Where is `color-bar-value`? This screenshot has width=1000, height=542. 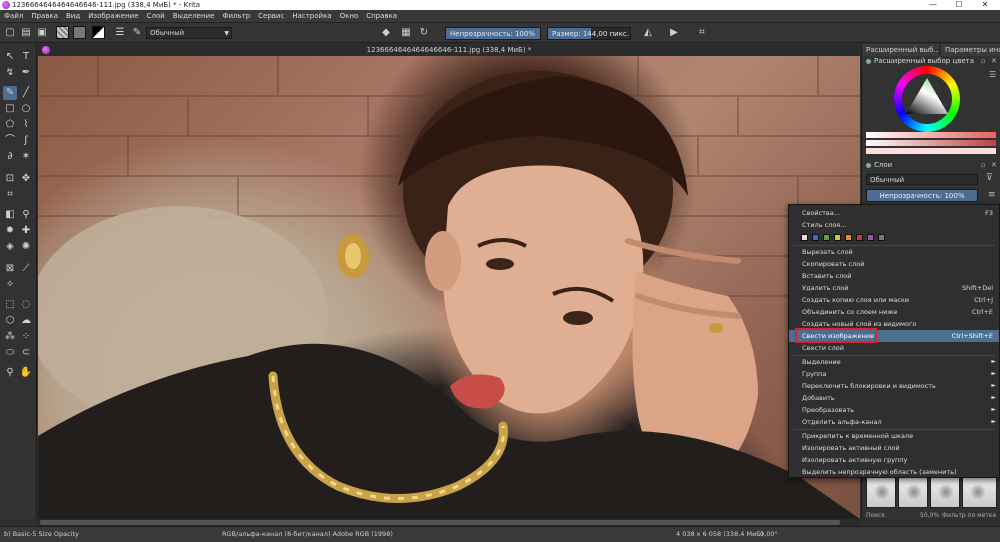 color-bar-value is located at coordinates (931, 143).